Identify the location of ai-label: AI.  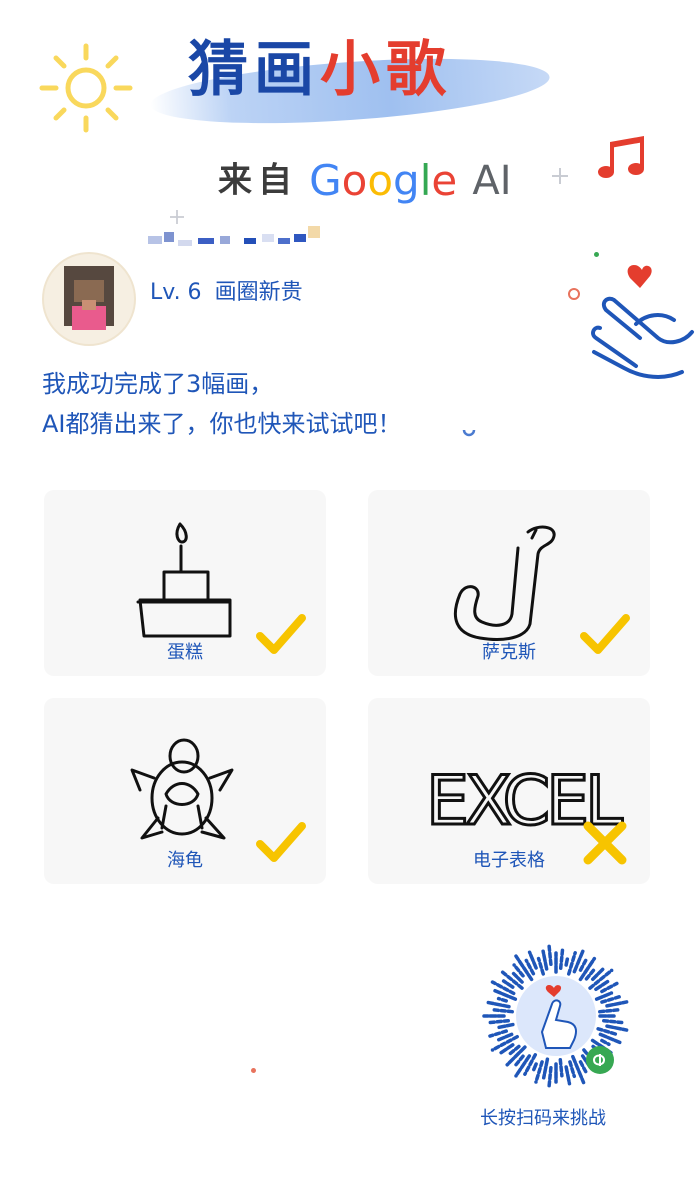
(492, 180).